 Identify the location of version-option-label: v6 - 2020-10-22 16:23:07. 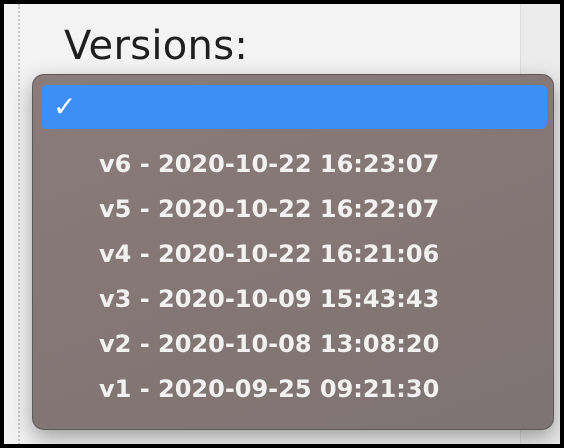
(269, 164).